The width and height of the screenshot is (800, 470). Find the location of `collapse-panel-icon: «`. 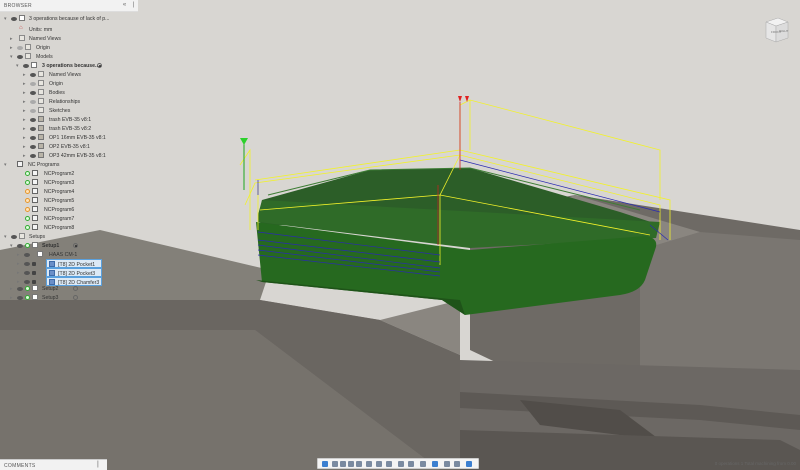

collapse-panel-icon: « is located at coordinates (124, 5).